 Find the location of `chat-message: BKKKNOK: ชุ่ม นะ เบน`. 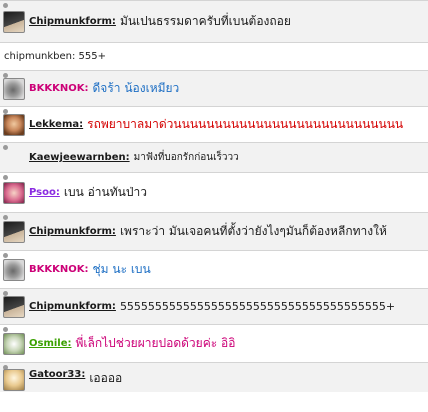

chat-message: BKKKNOK: ชุ่ม นะ เบน is located at coordinates (214, 269).